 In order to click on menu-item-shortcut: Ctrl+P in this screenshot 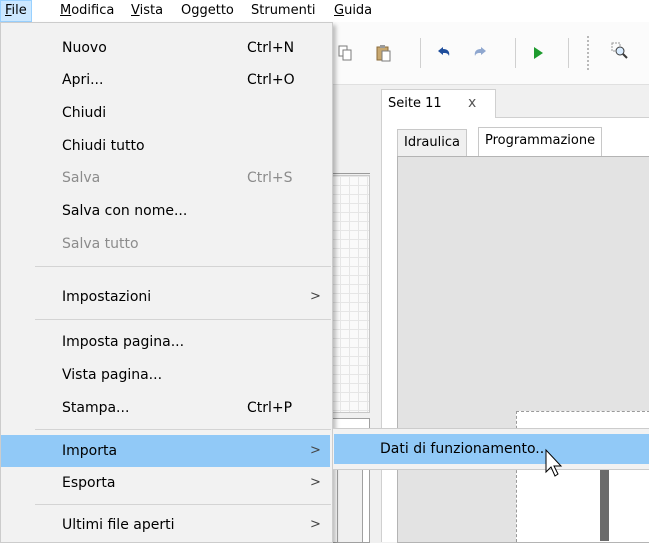, I will do `click(270, 408)`.